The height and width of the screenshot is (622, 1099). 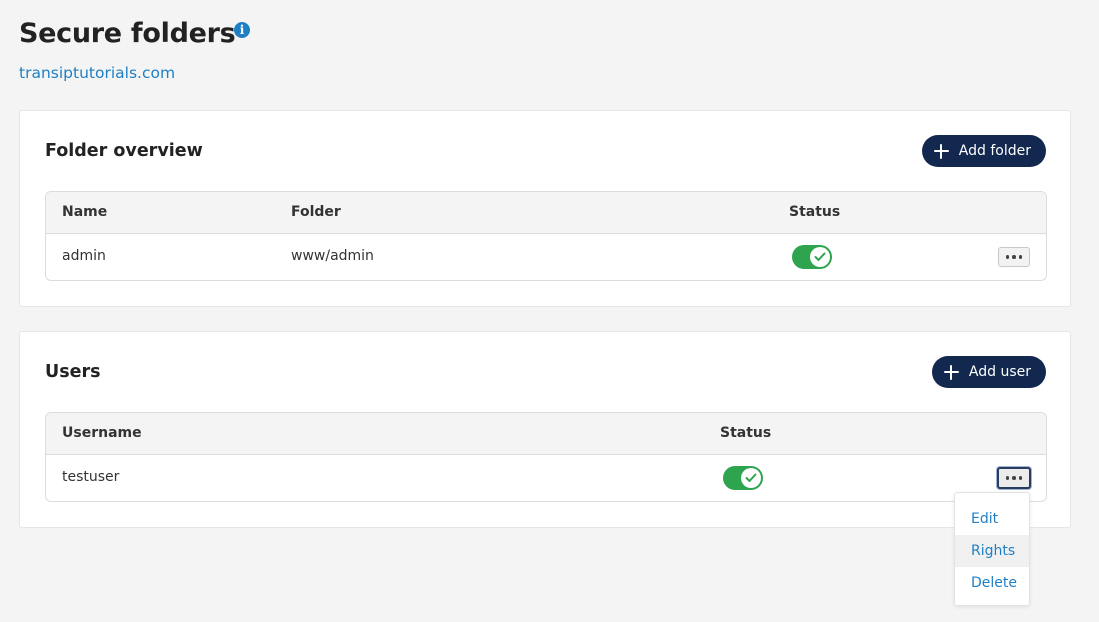 I want to click on folder-status-toggle, so click(x=812, y=257).